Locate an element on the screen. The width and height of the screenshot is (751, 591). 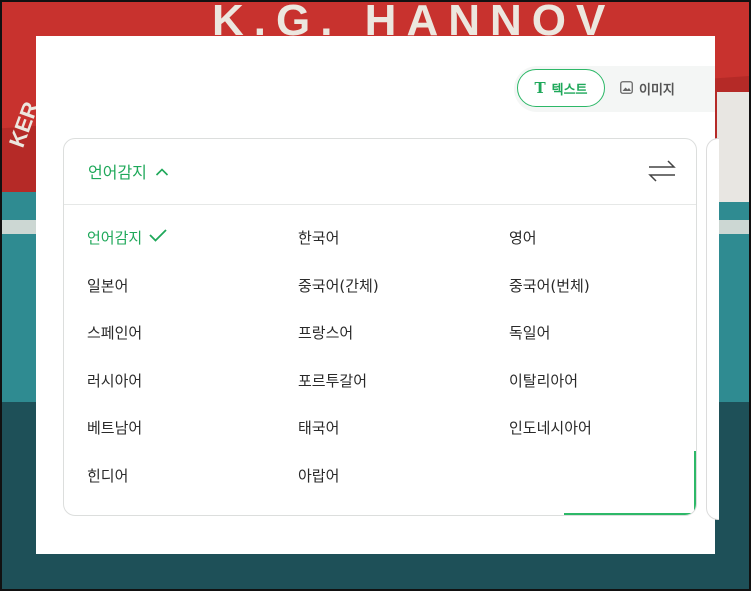
swap-languages-icon is located at coordinates (662, 171).